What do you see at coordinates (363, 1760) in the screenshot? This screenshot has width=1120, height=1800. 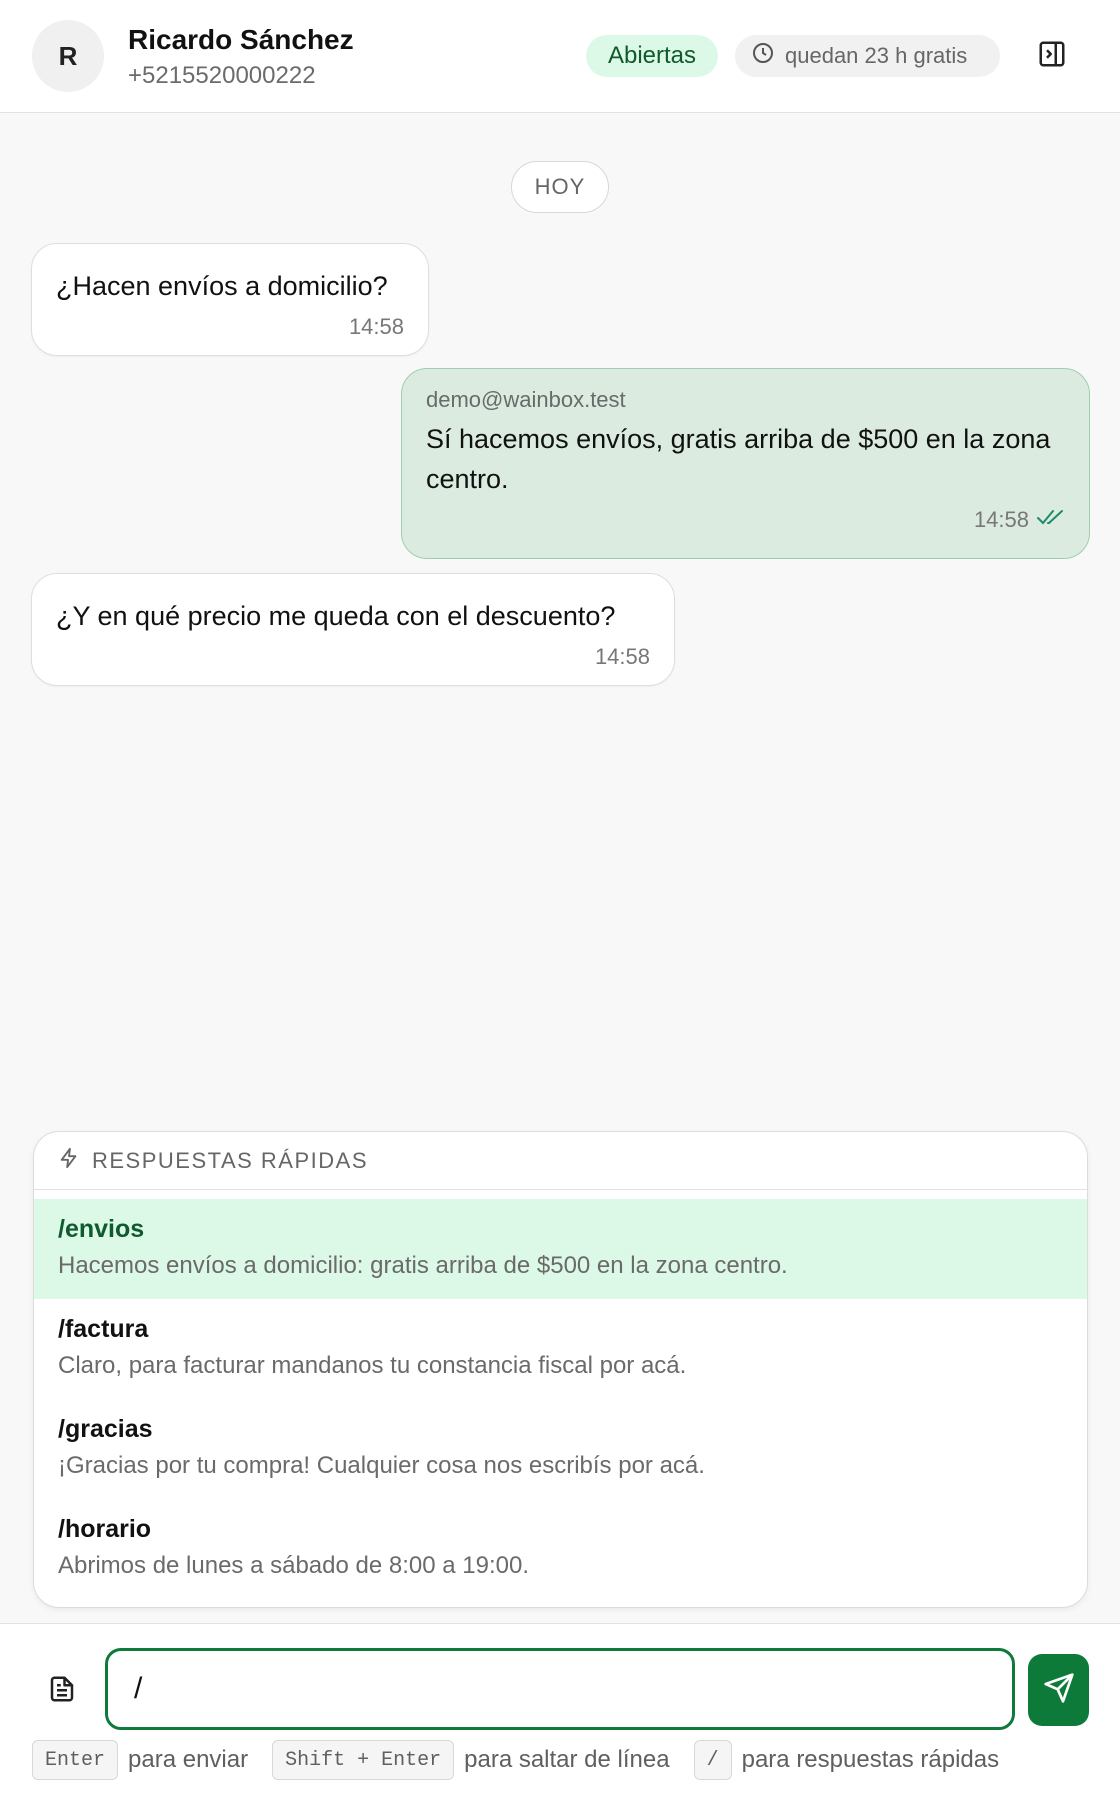 I see `hint-key: Shift + Enter` at bounding box center [363, 1760].